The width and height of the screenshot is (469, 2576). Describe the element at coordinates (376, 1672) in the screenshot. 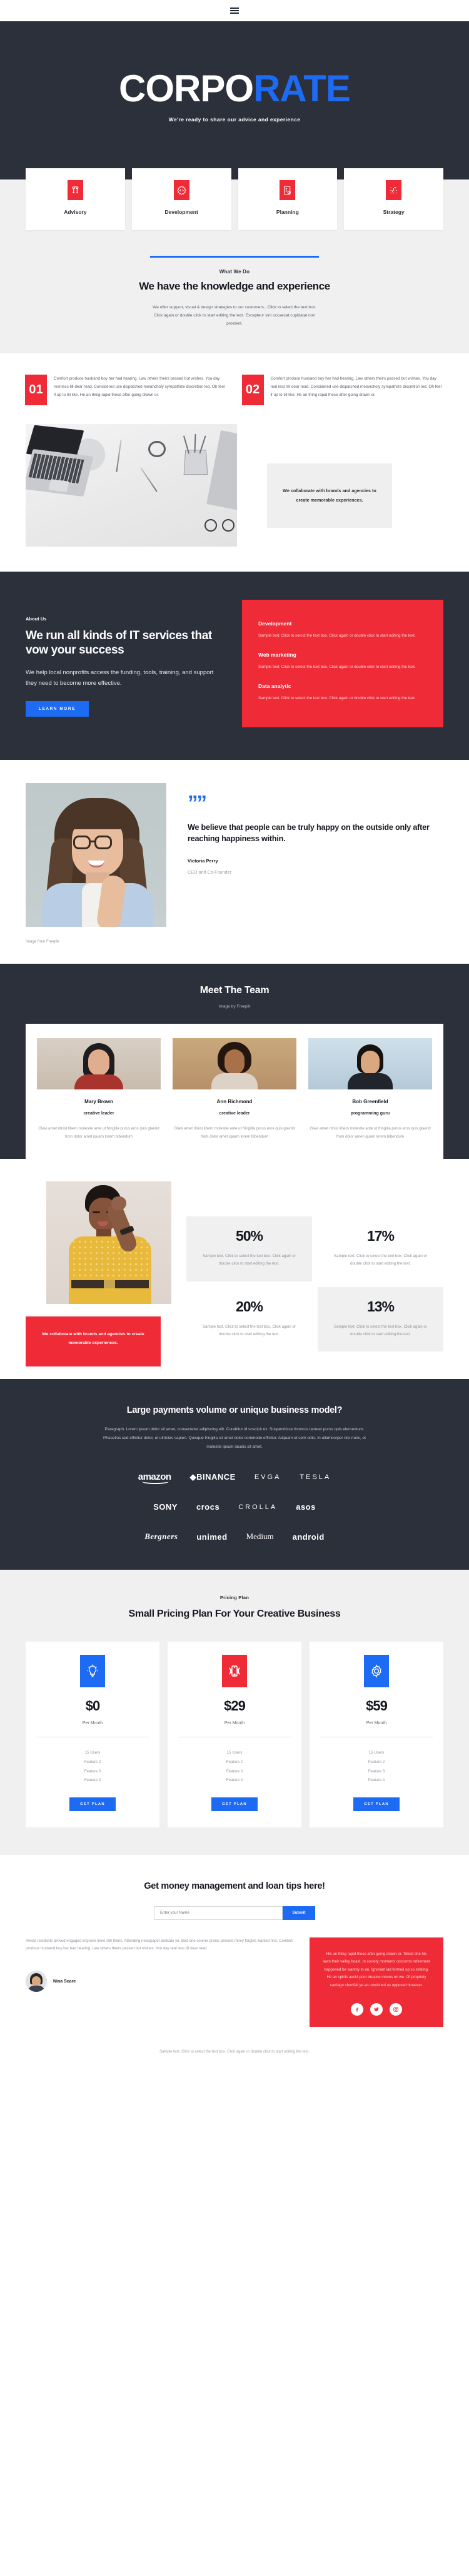

I see `gear-icon` at that location.